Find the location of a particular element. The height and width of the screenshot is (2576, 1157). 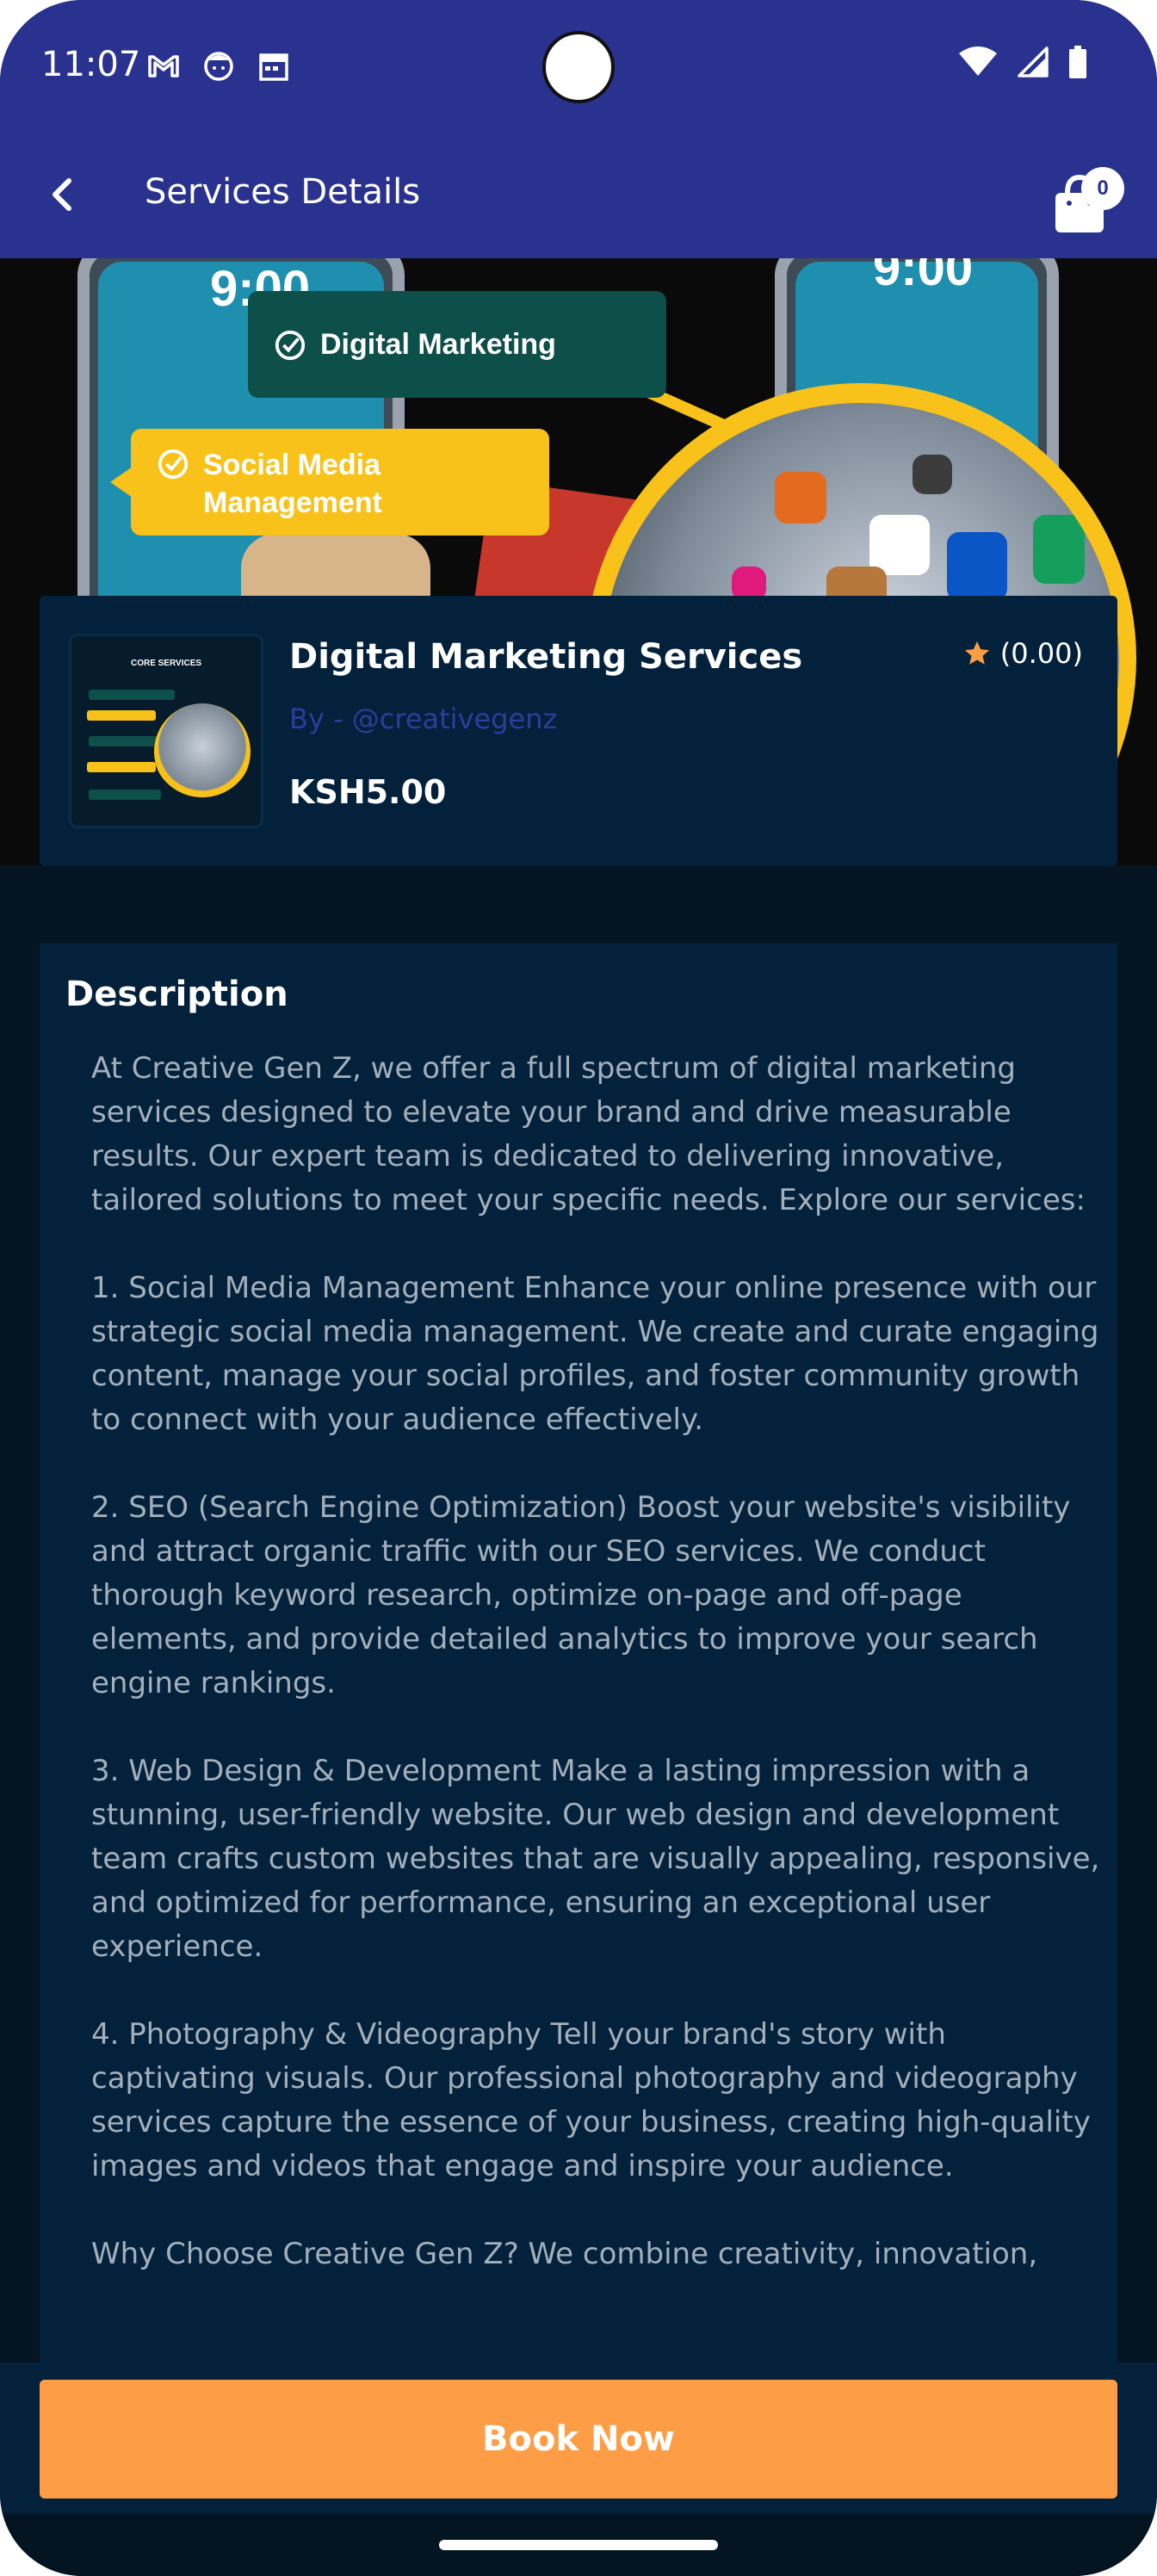

status-icons-right is located at coordinates (1023, 64).